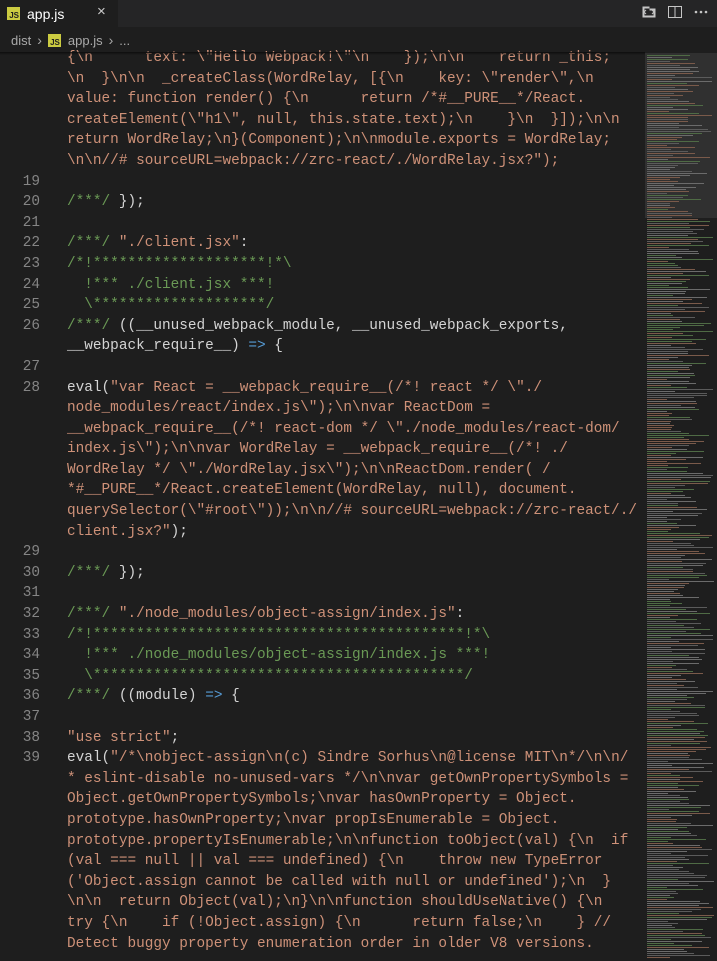 The width and height of the screenshot is (717, 961). Describe the element at coordinates (106, 202) in the screenshot. I see `code-text: /***/ });` at that location.